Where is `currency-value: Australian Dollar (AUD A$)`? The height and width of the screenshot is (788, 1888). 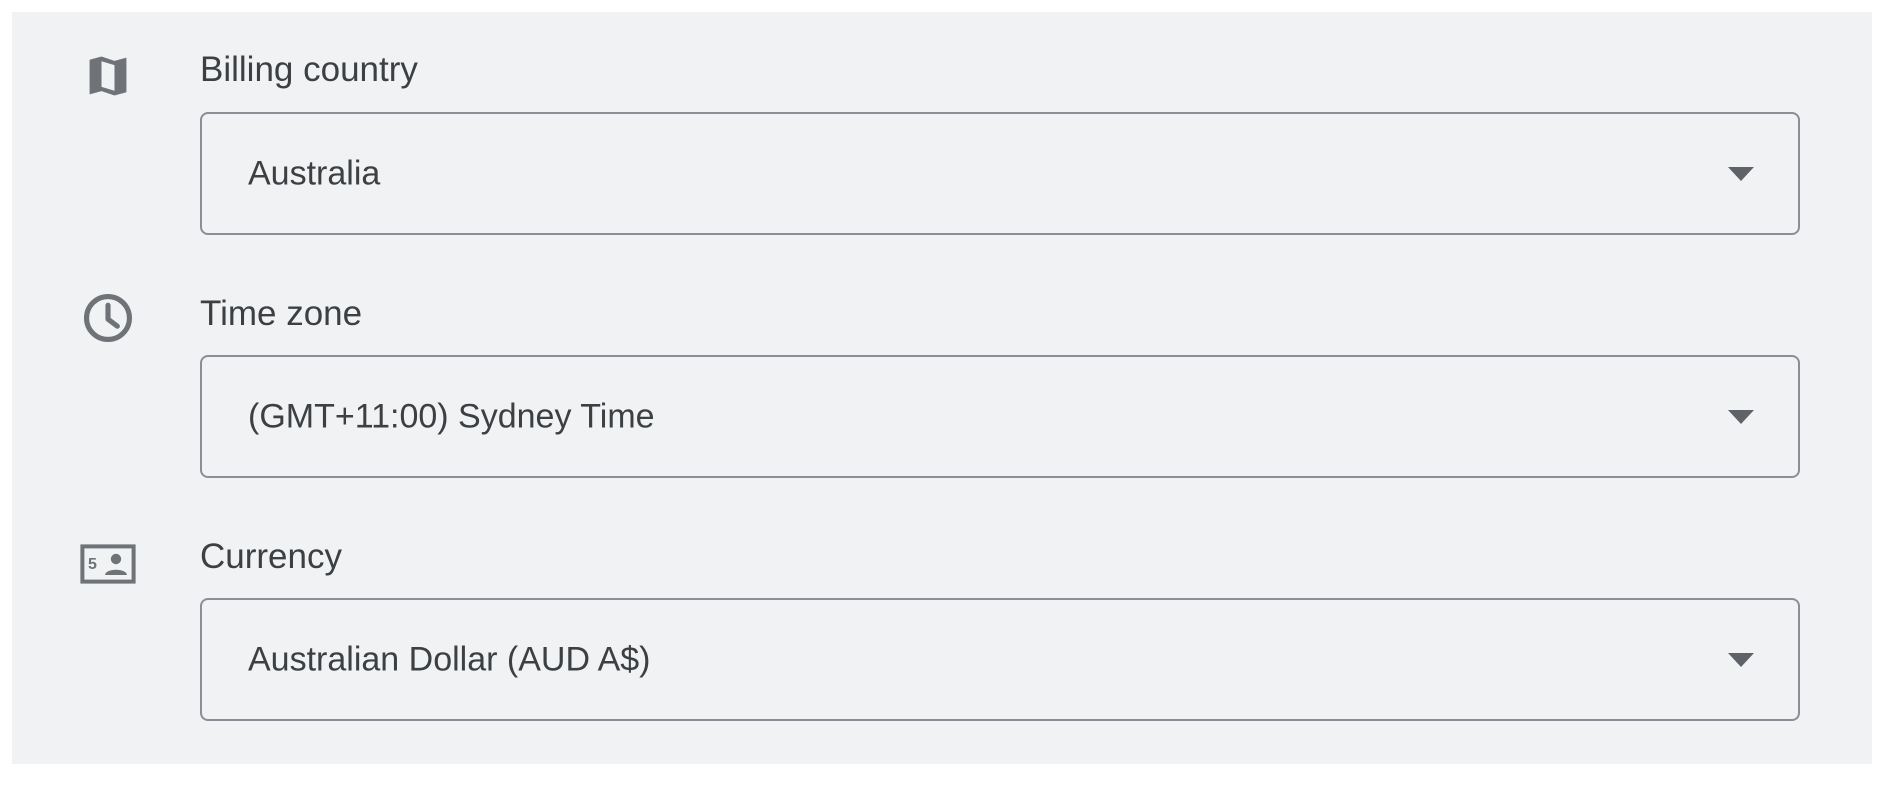
currency-value: Australian Dollar (AUD A$) is located at coordinates (449, 659).